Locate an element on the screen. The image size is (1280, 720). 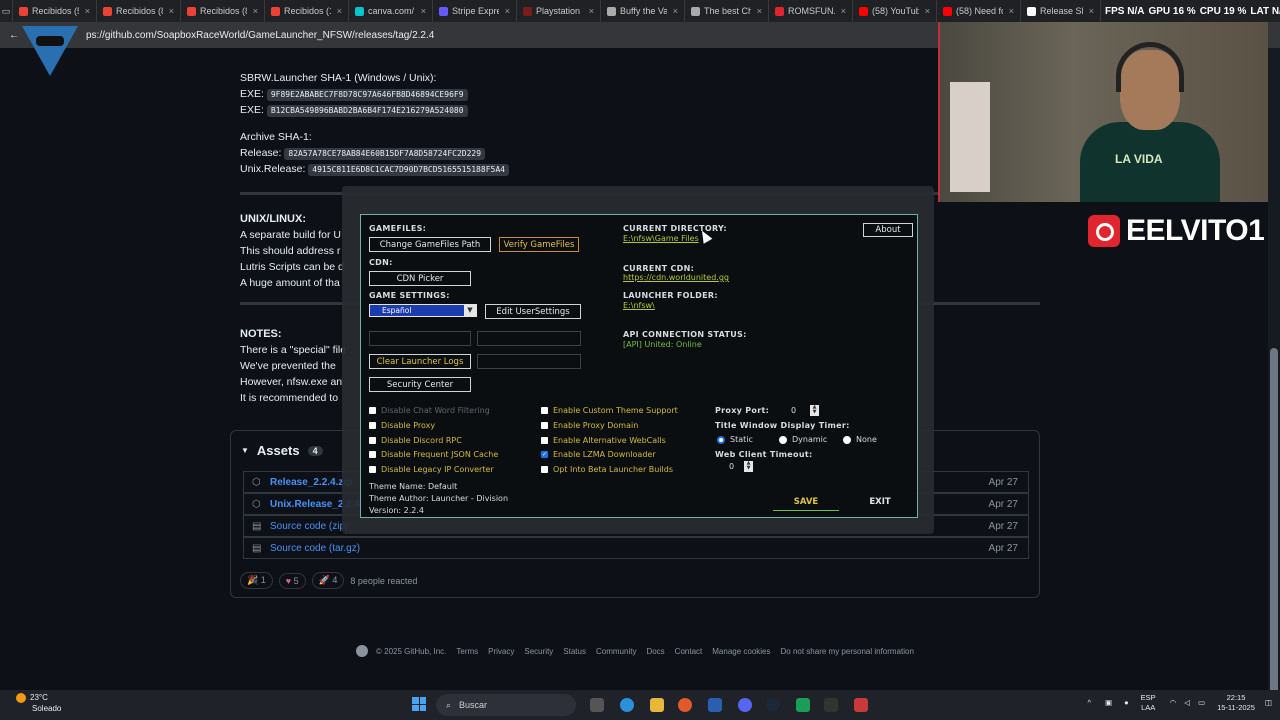
checkbox-alt-webcalls: Enable Alternative WebCalls is located at coordinates (603, 440).